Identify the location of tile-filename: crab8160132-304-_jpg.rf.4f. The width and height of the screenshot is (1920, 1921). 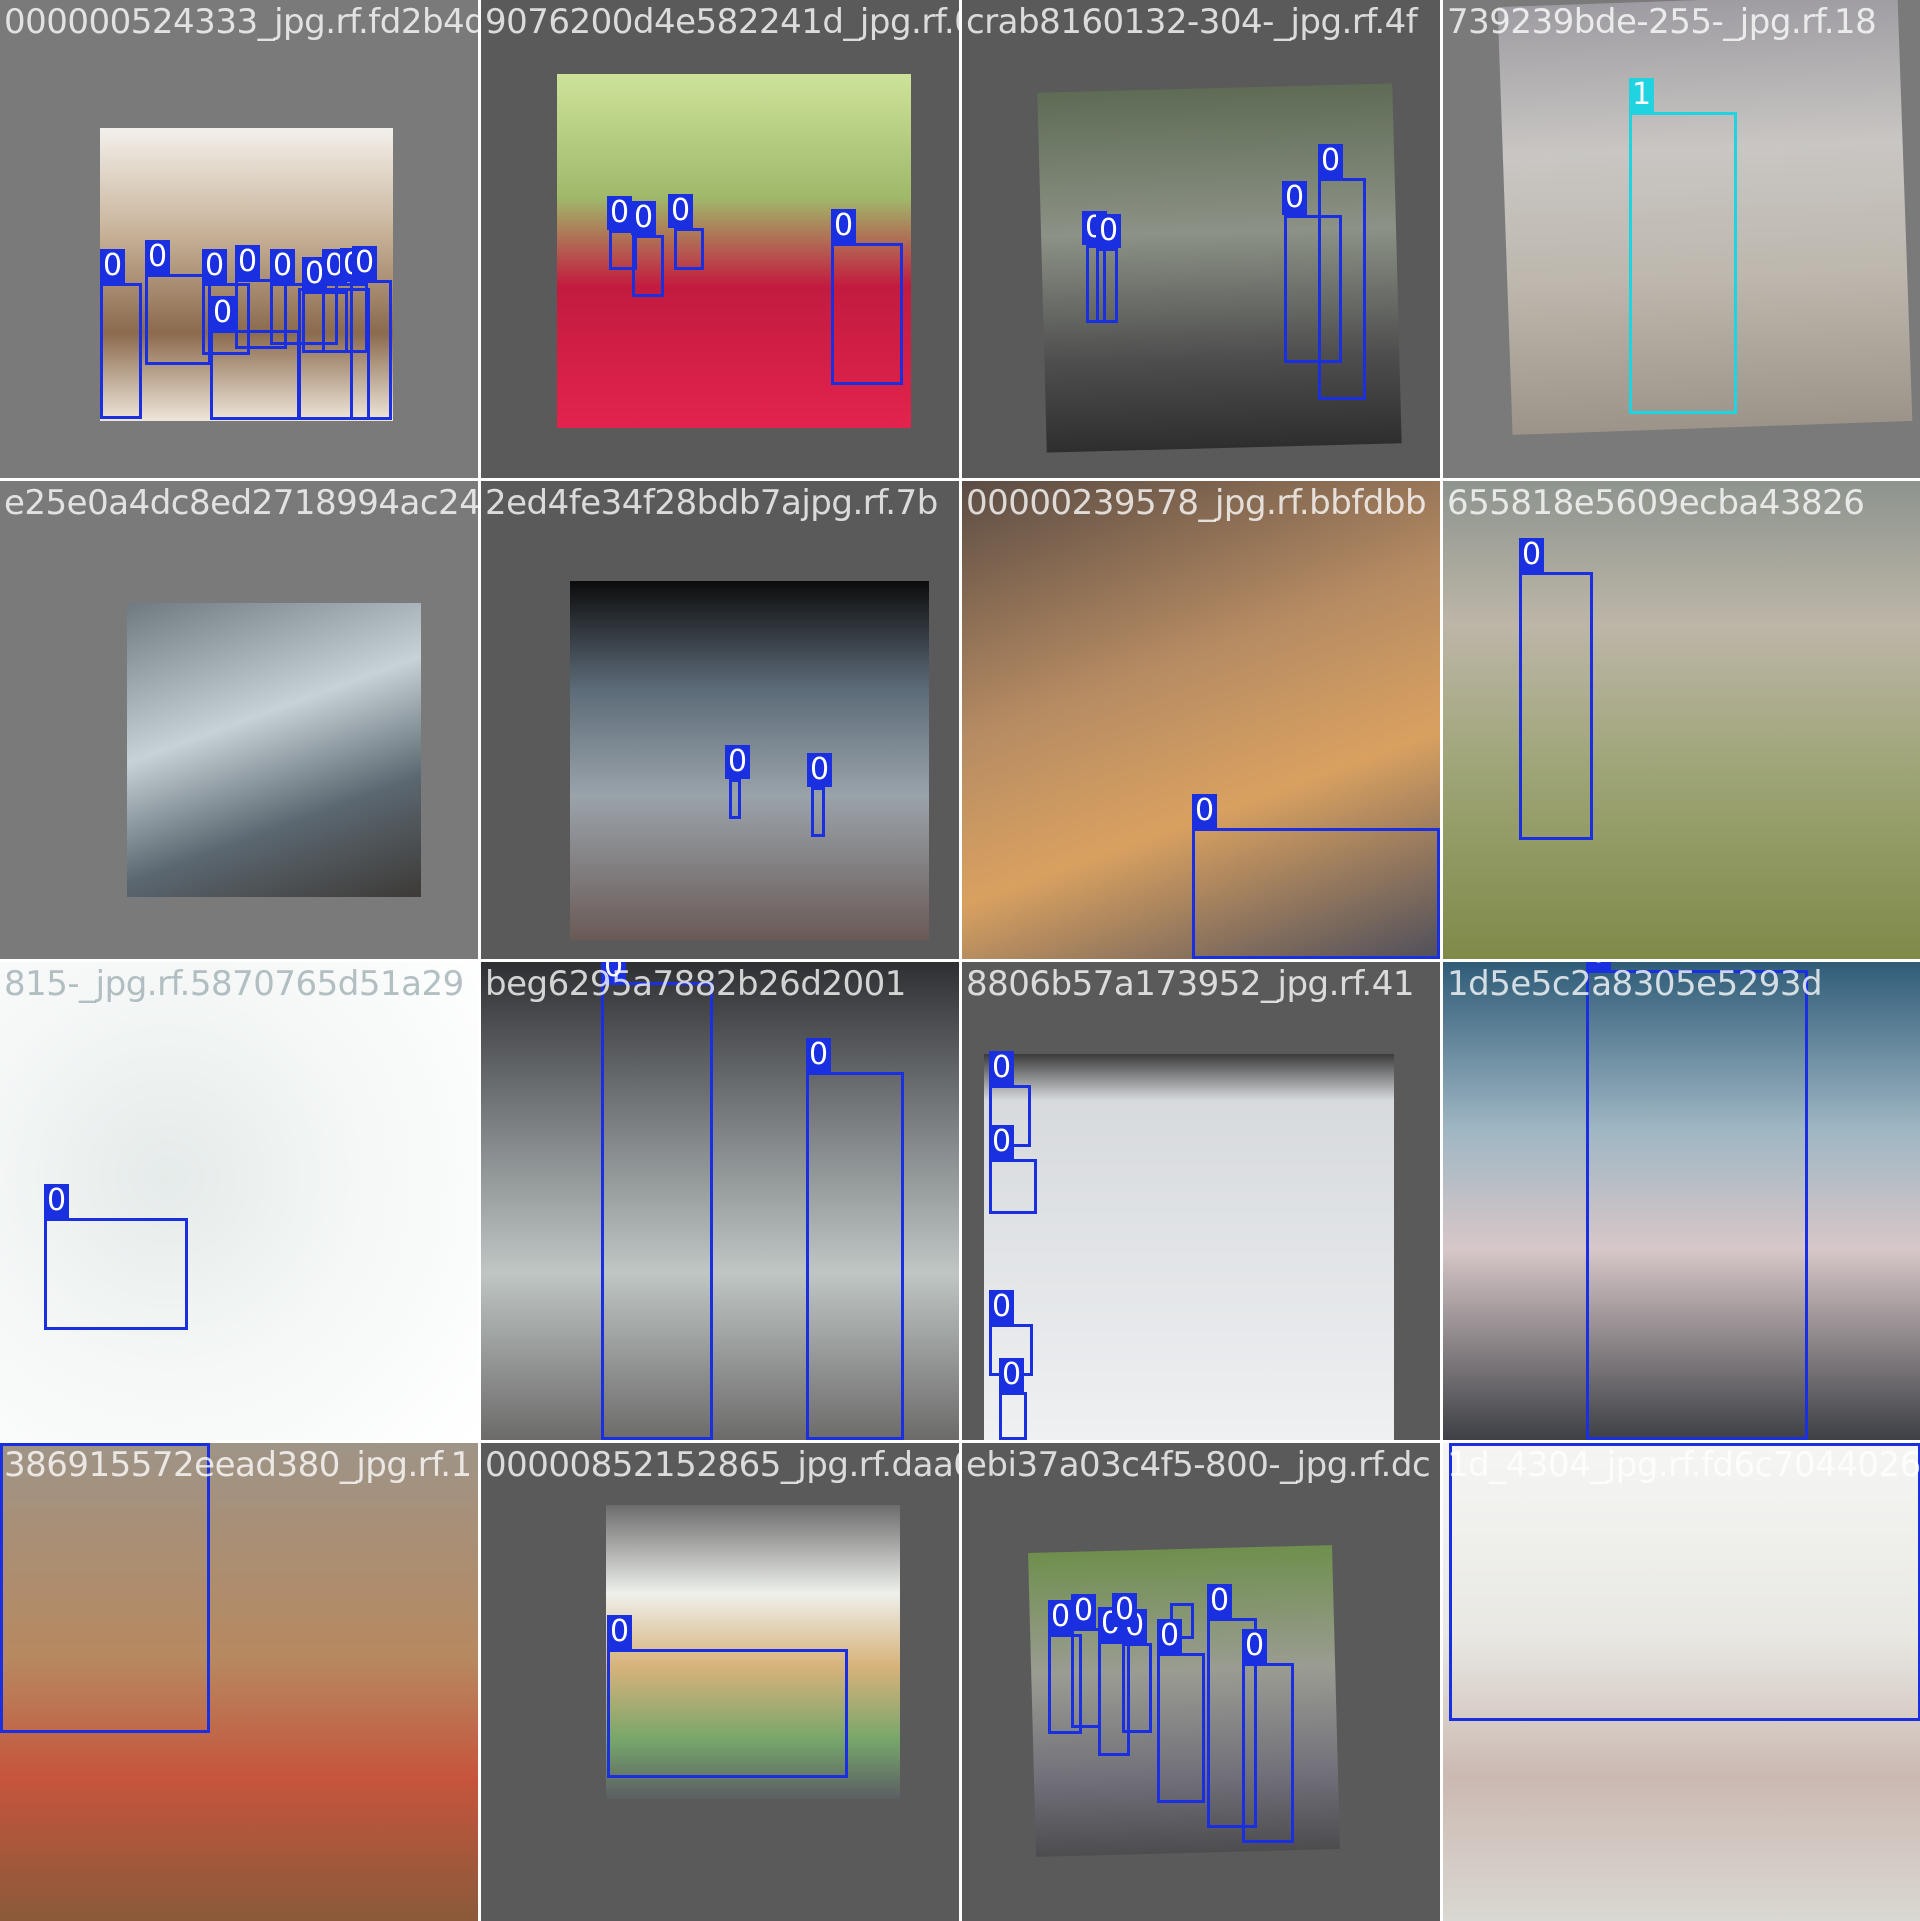
(1192, 22).